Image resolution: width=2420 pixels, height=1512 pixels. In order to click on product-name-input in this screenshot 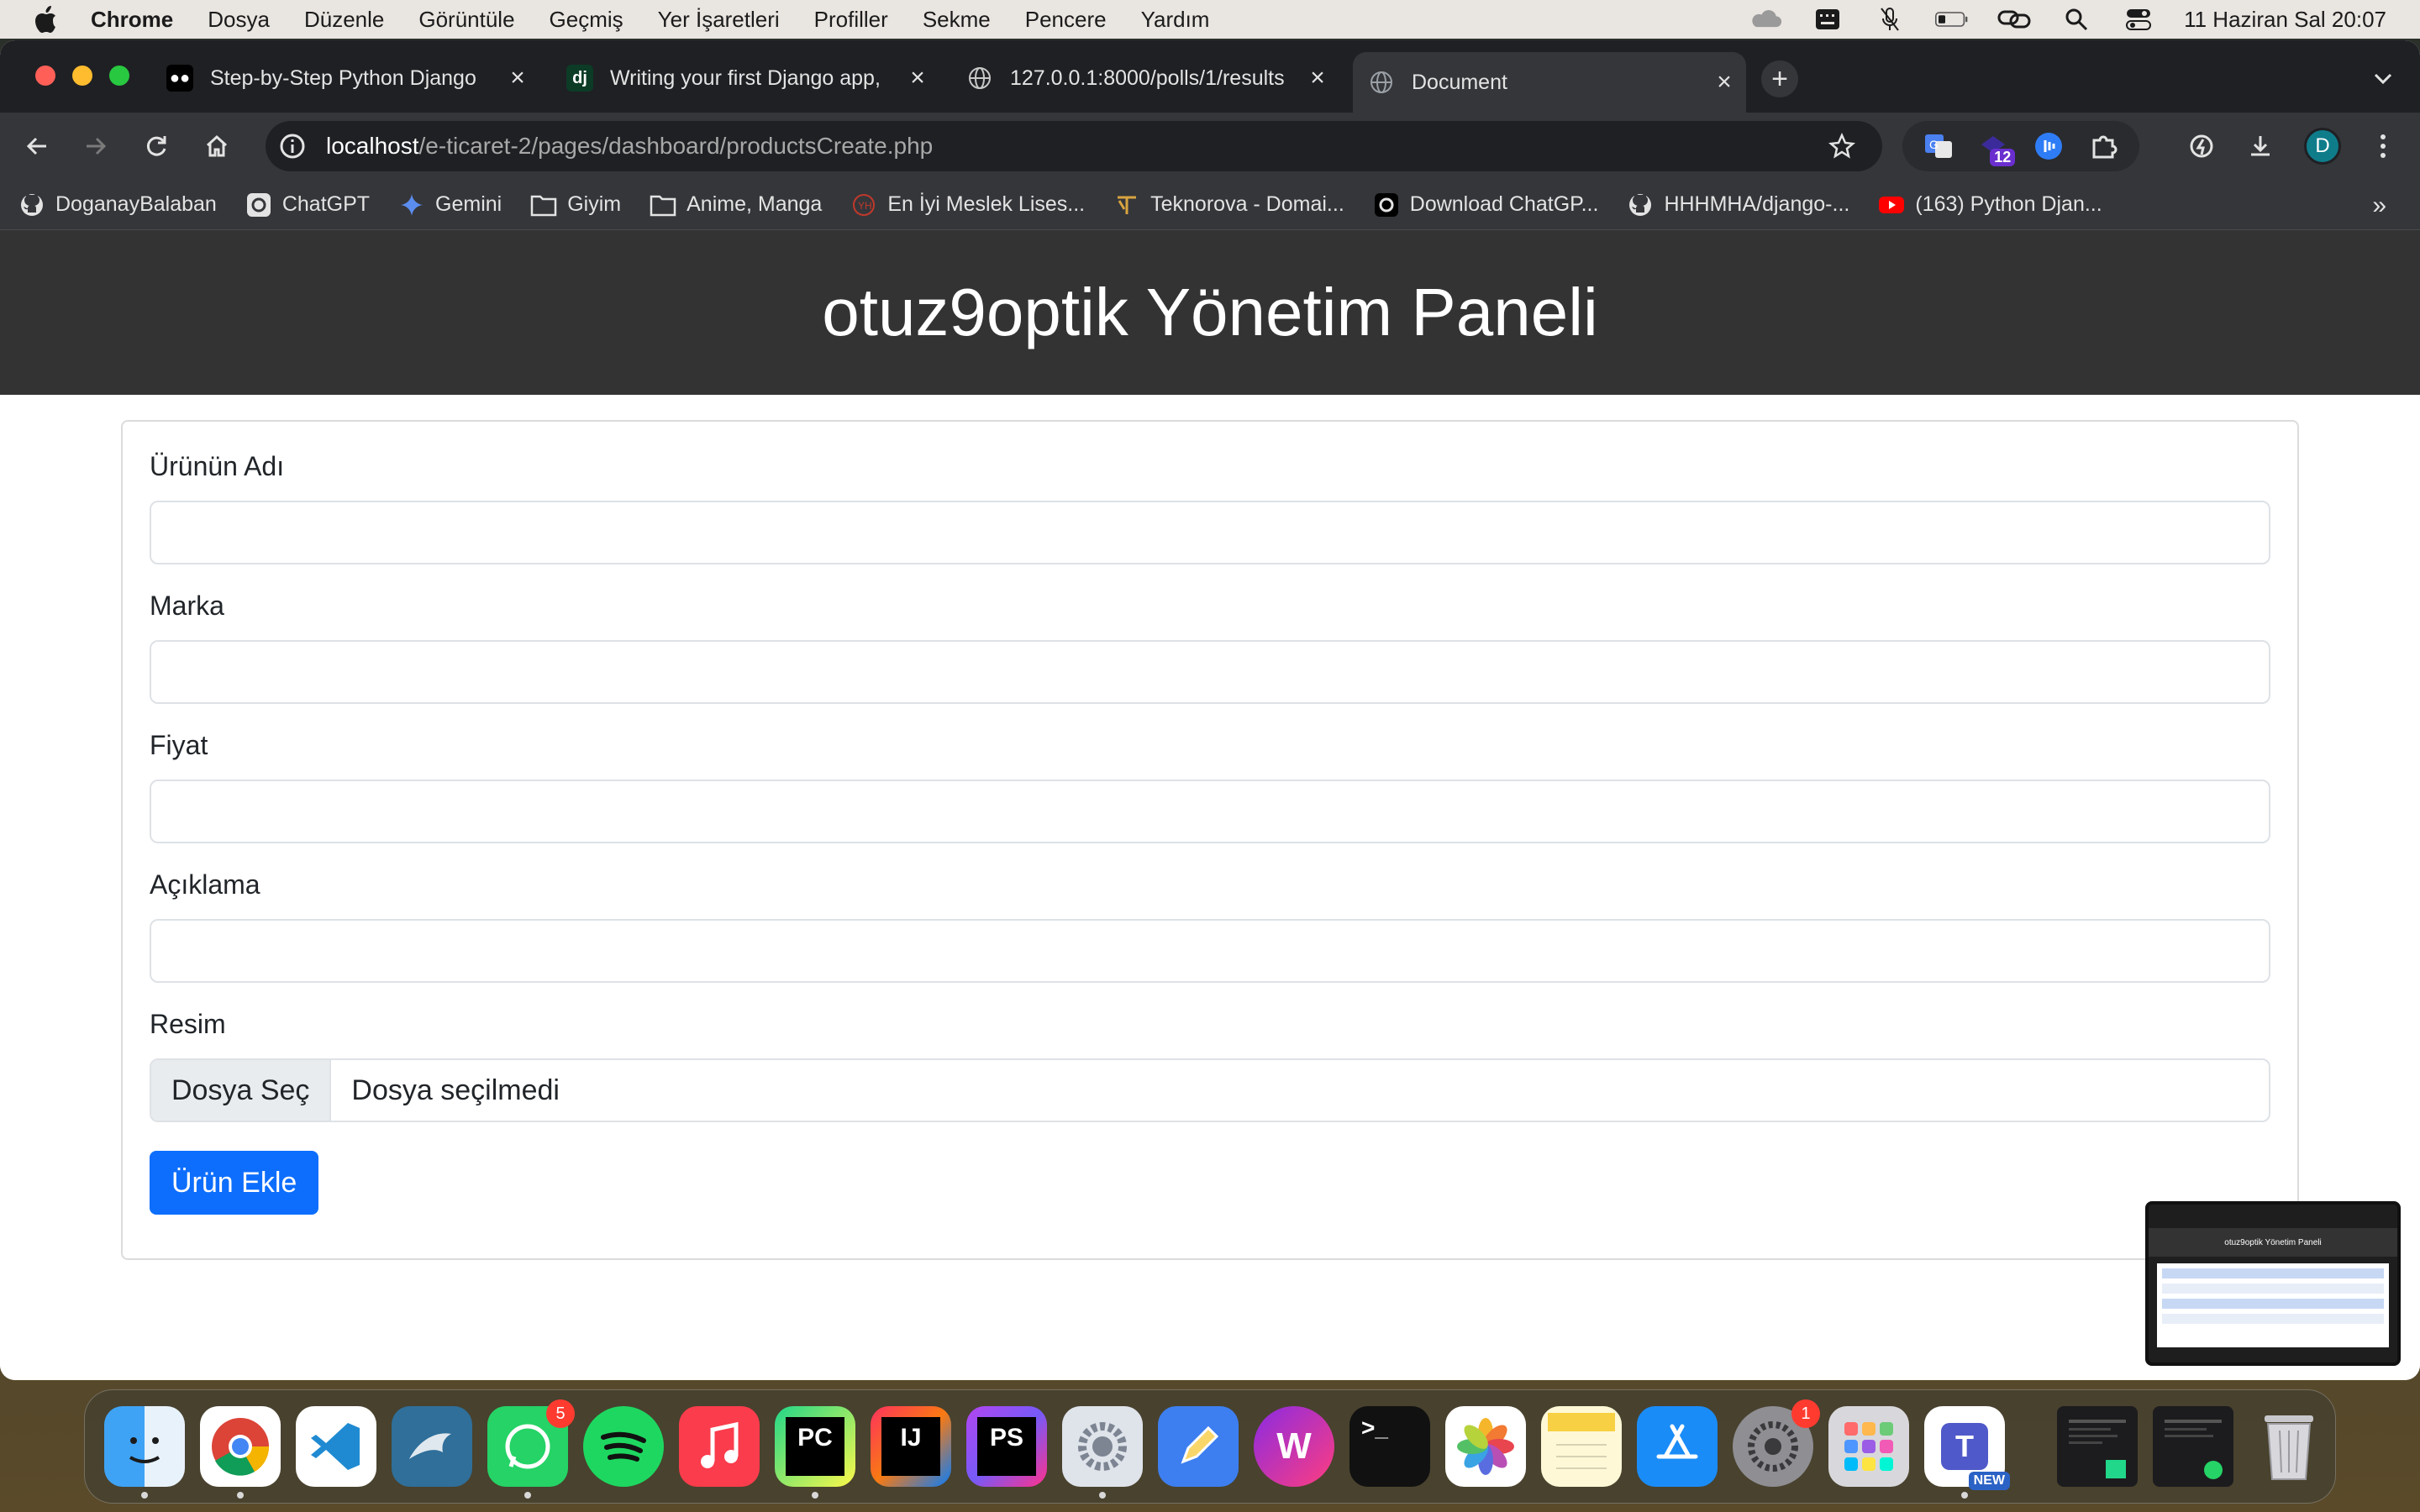, I will do `click(1210, 532)`.